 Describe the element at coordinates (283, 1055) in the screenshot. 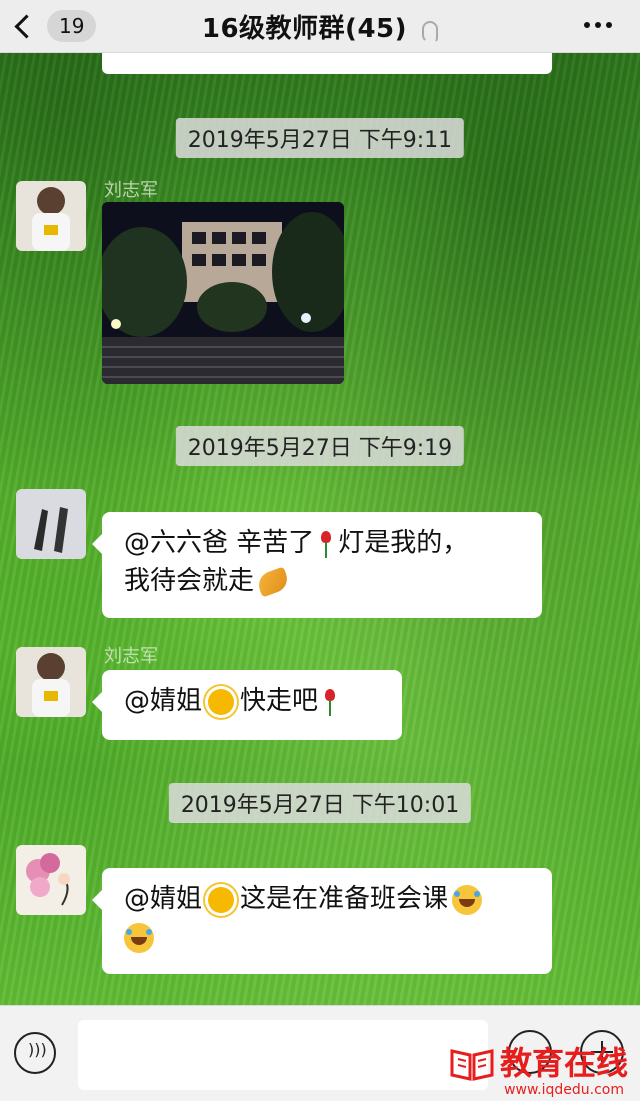

I see `message-input` at that location.